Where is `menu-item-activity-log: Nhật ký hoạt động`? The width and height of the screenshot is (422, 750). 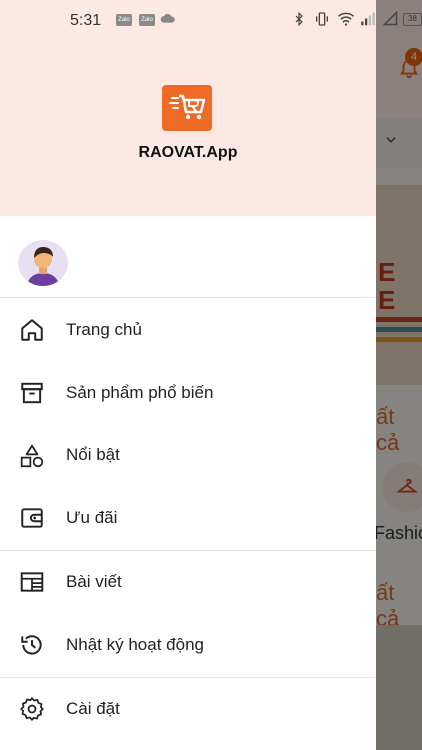
menu-item-activity-log: Nhật ký hoạt động is located at coordinates (188, 645).